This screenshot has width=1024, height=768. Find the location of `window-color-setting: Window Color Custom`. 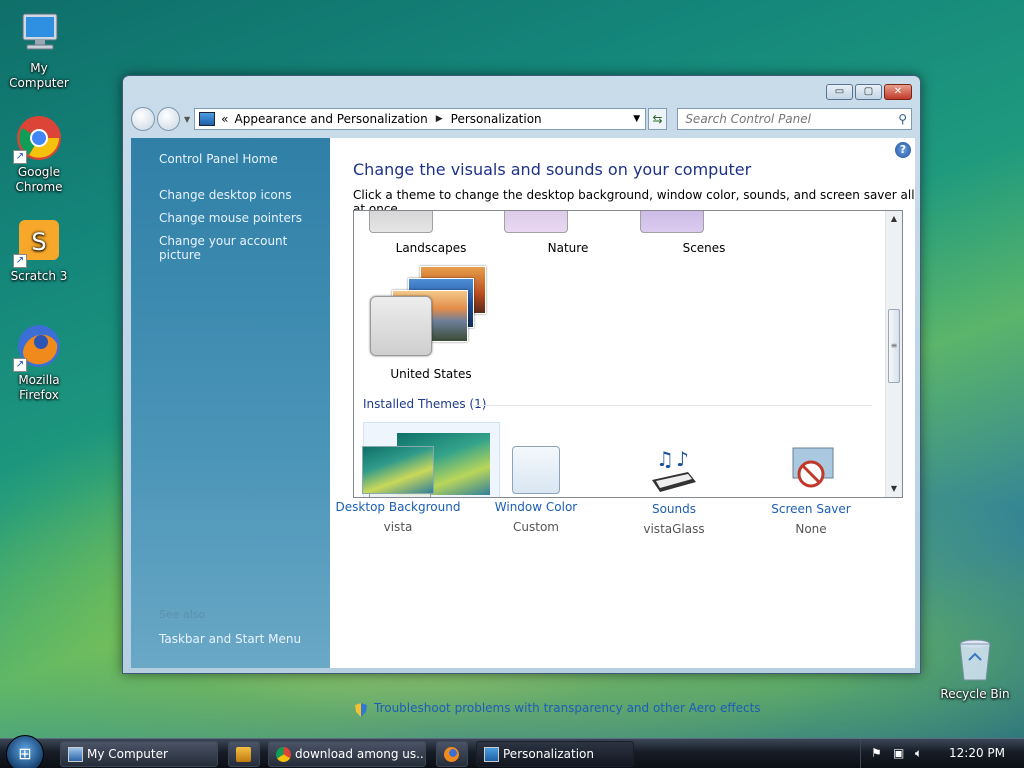

window-color-setting: Window Color Custom is located at coordinates (536, 490).